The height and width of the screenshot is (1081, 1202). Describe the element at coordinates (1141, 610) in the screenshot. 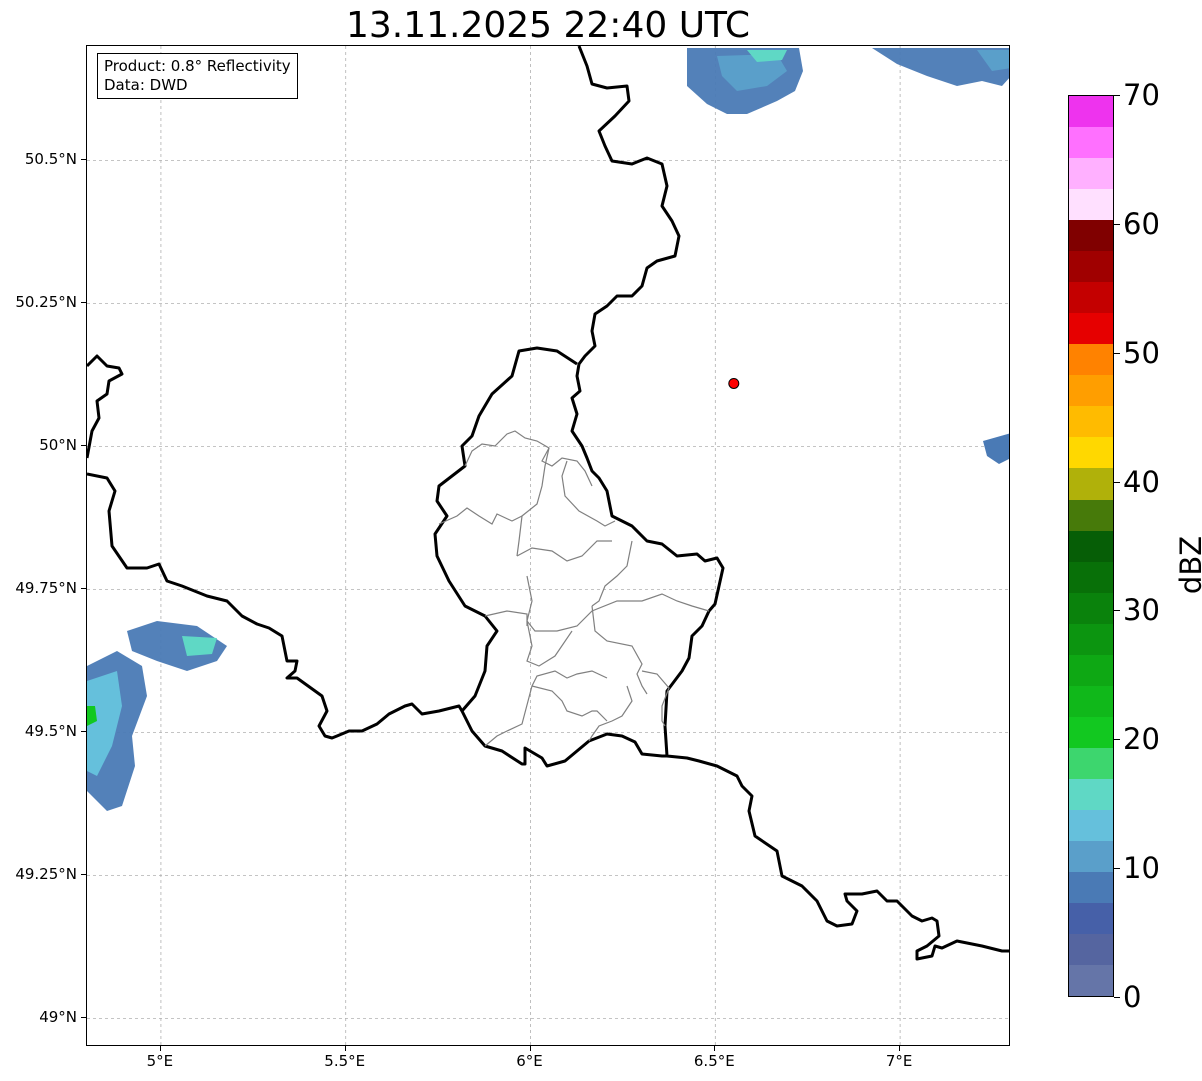

I see `colorbar-tick-label: 30` at that location.